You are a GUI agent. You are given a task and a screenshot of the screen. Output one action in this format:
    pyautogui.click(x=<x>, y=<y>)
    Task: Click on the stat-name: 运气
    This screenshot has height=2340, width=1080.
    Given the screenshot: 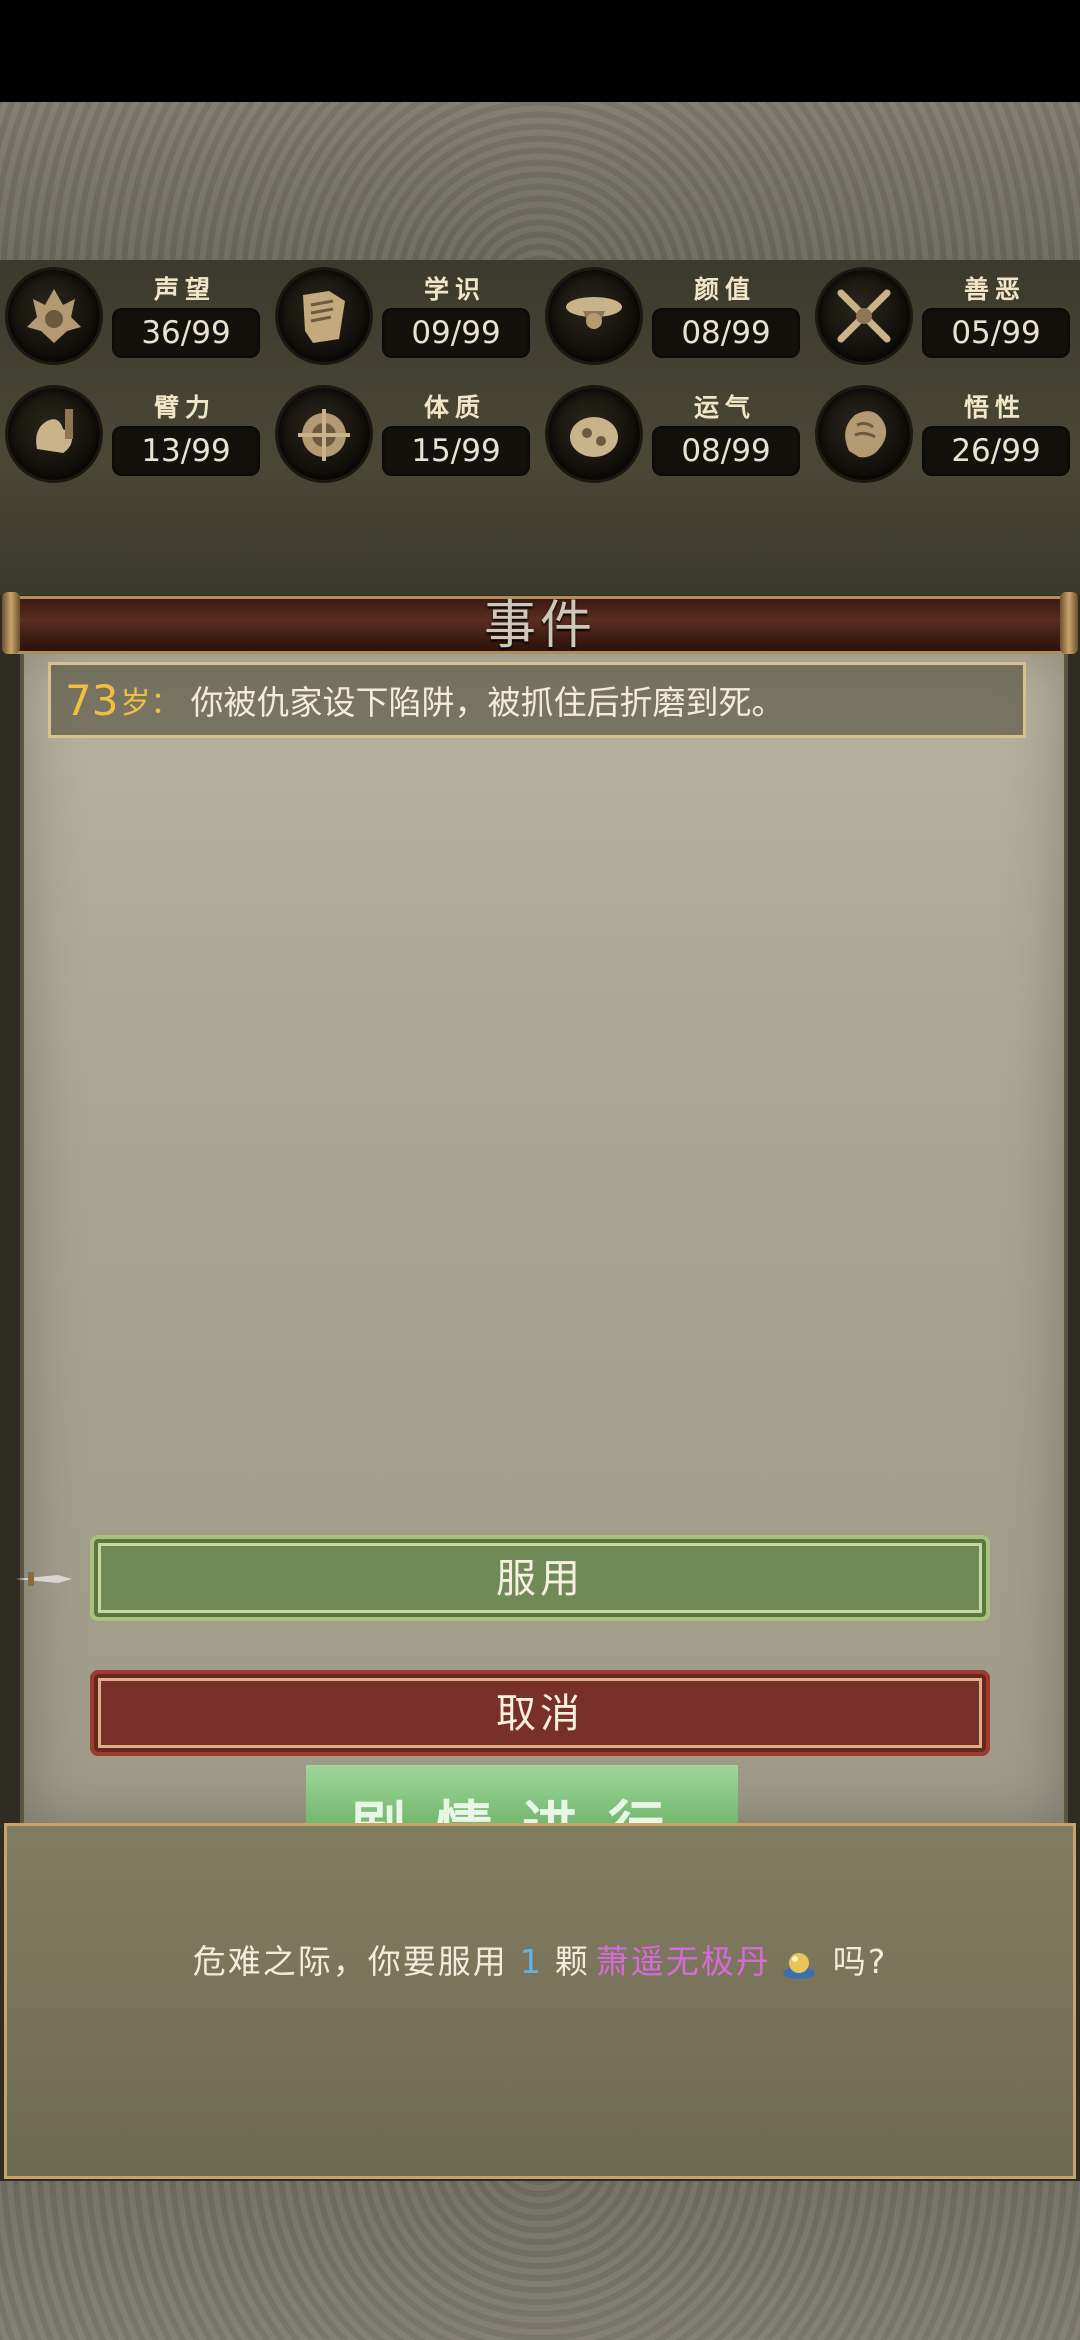 What is the action you would take?
    pyautogui.click(x=724, y=407)
    